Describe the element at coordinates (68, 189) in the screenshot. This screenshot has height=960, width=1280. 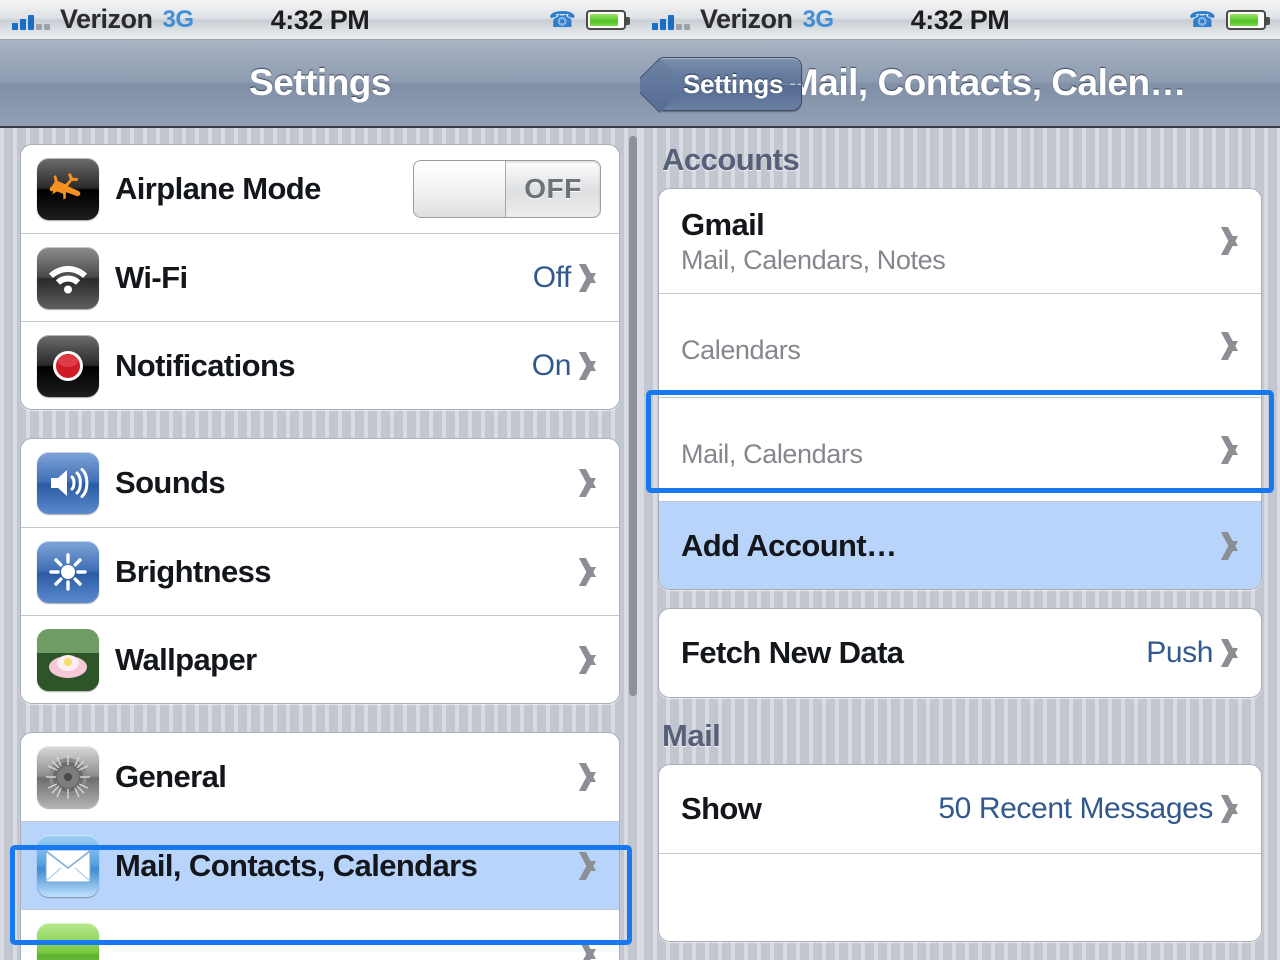
I see `airplane-icon` at that location.